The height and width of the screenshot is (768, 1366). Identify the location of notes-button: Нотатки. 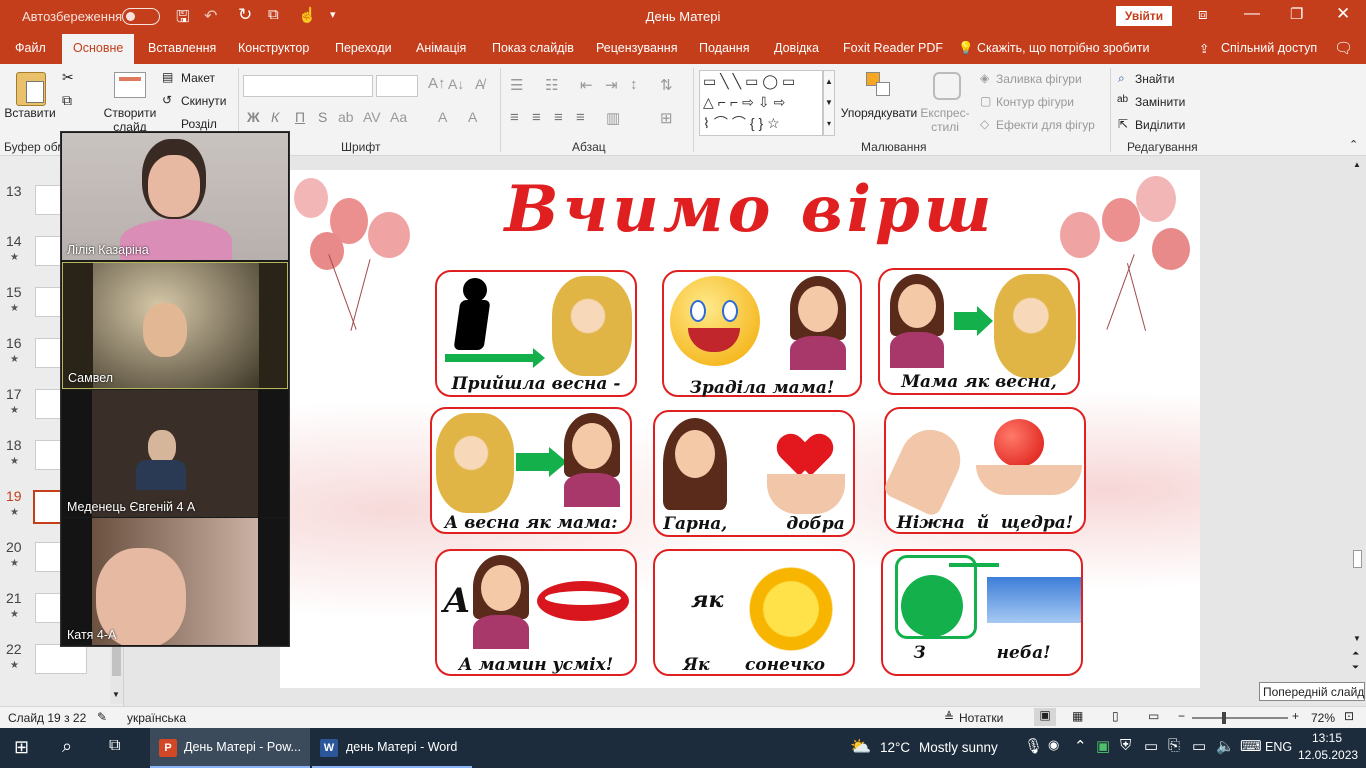
(981, 718).